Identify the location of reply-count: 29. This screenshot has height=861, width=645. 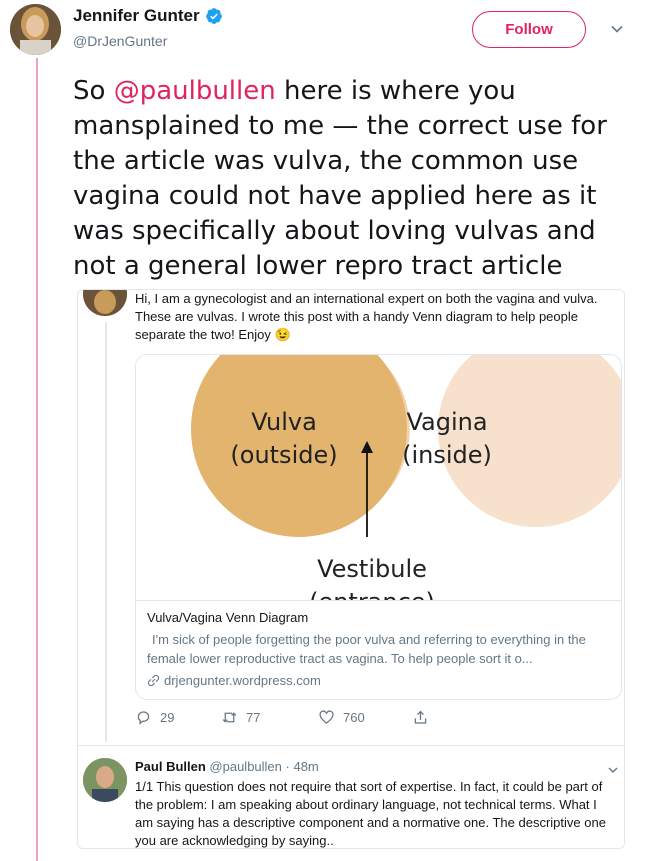
(167, 717).